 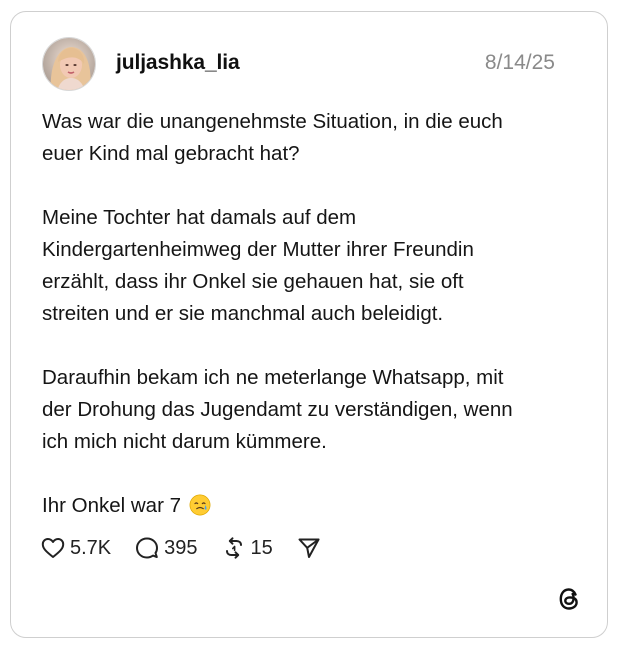 I want to click on face-holding-back-tears-icon, so click(x=200, y=505).